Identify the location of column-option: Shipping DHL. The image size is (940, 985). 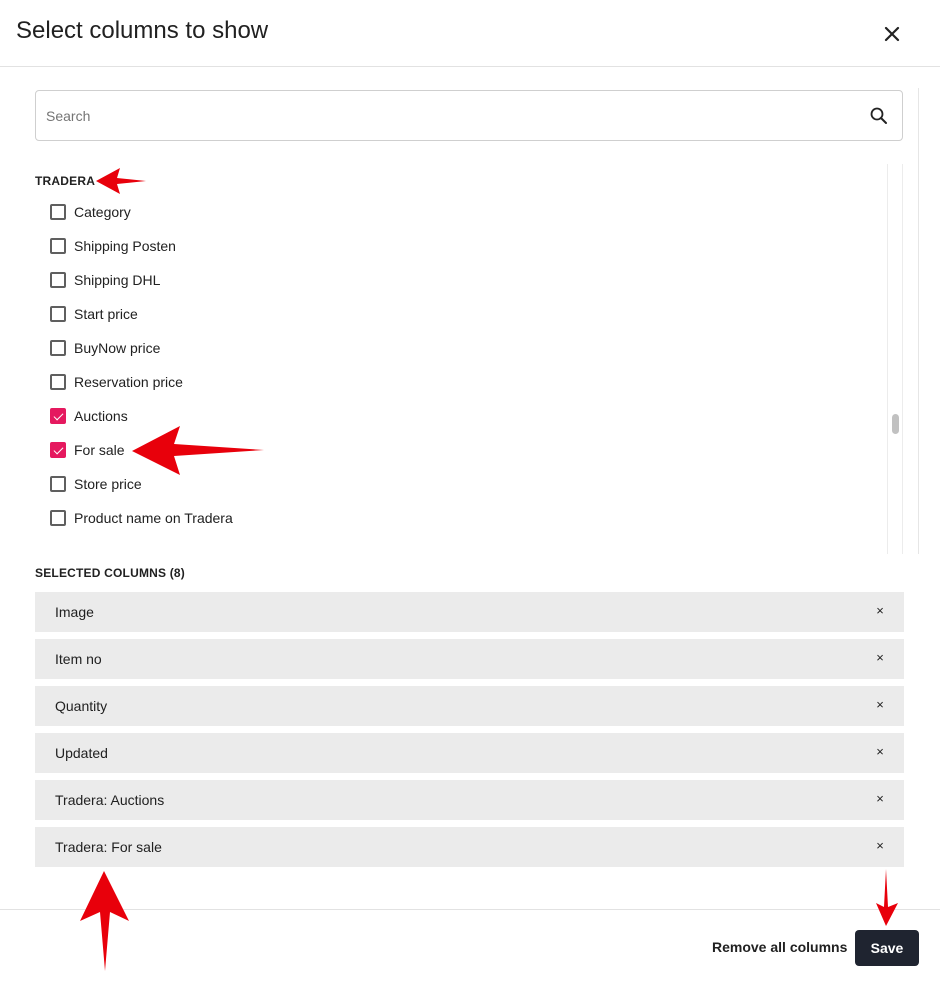
(105, 280).